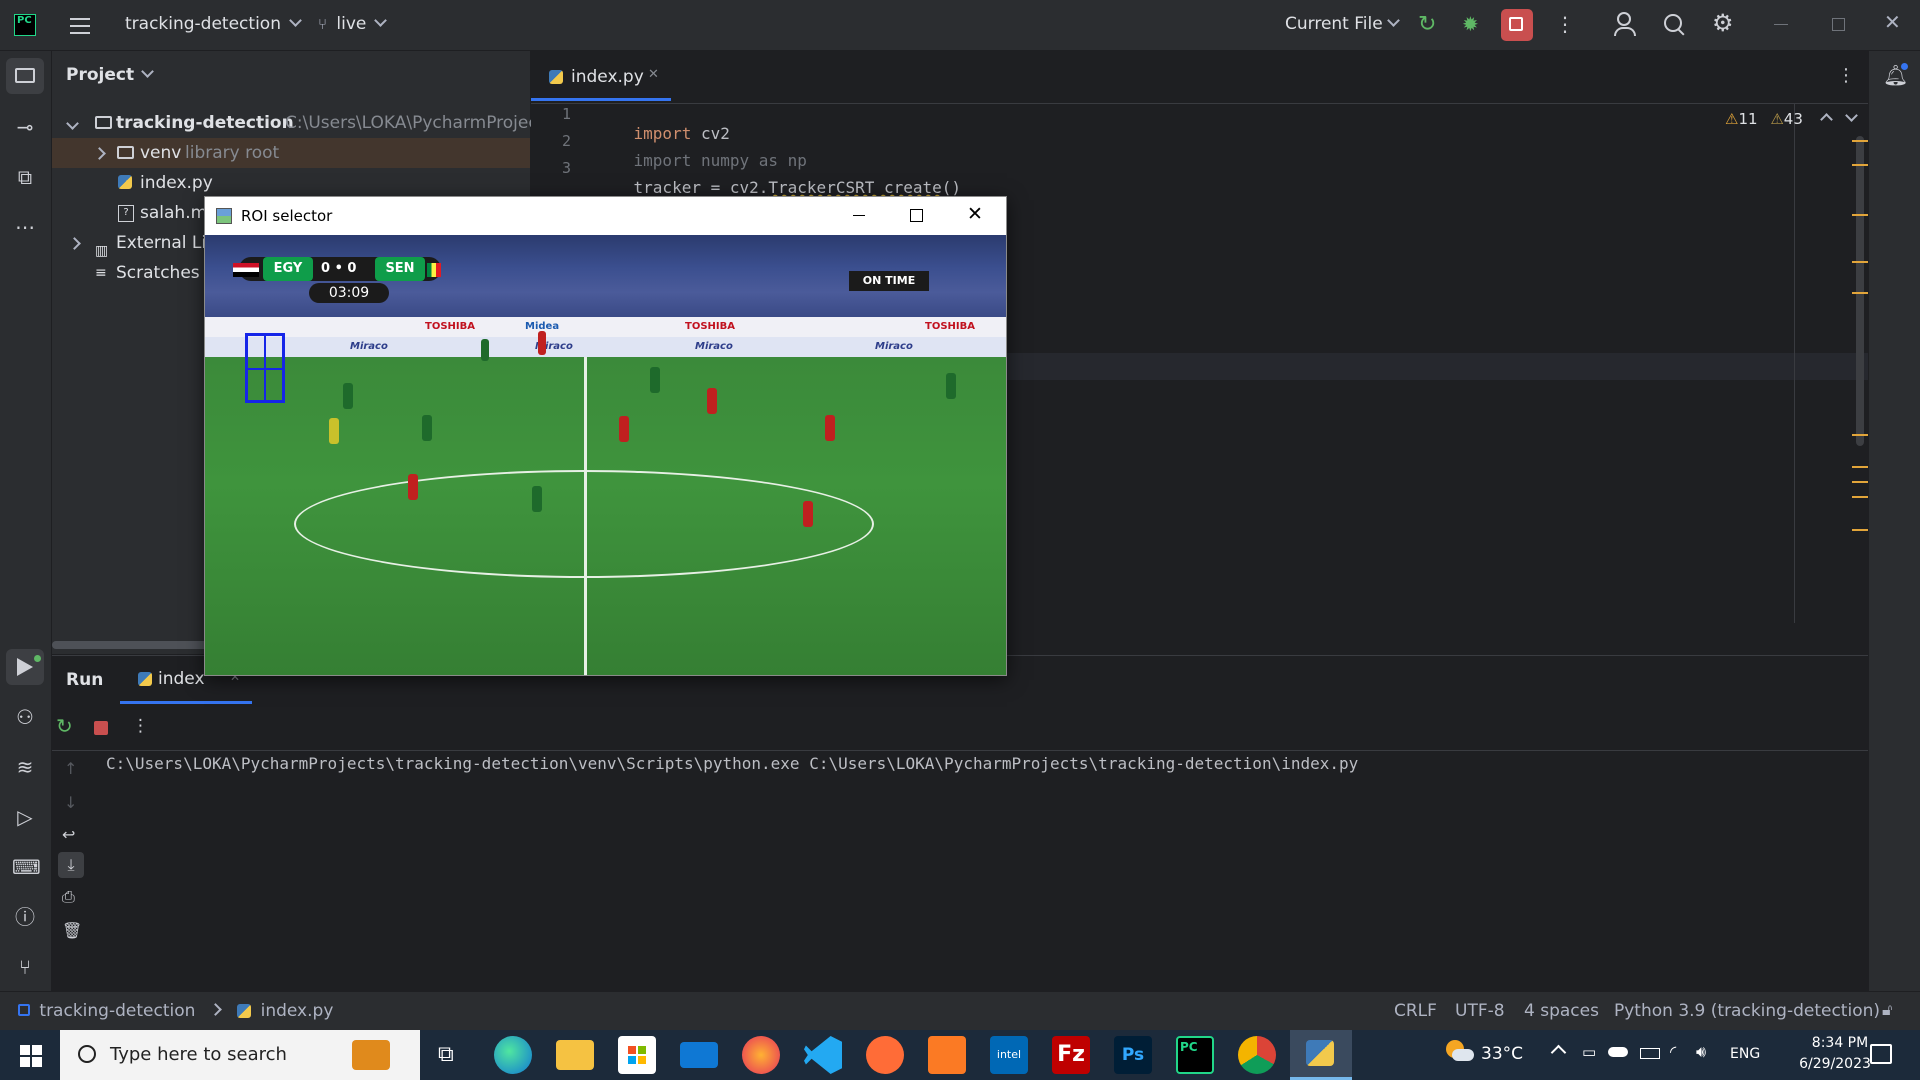 The width and height of the screenshot is (1920, 1080). What do you see at coordinates (140, 726) in the screenshot?
I see `run-more-icon: ⋮` at bounding box center [140, 726].